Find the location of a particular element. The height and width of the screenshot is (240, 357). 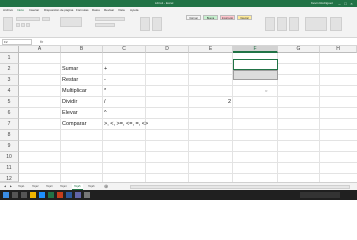

file-explorer-icon is located at coordinates (33, 195).